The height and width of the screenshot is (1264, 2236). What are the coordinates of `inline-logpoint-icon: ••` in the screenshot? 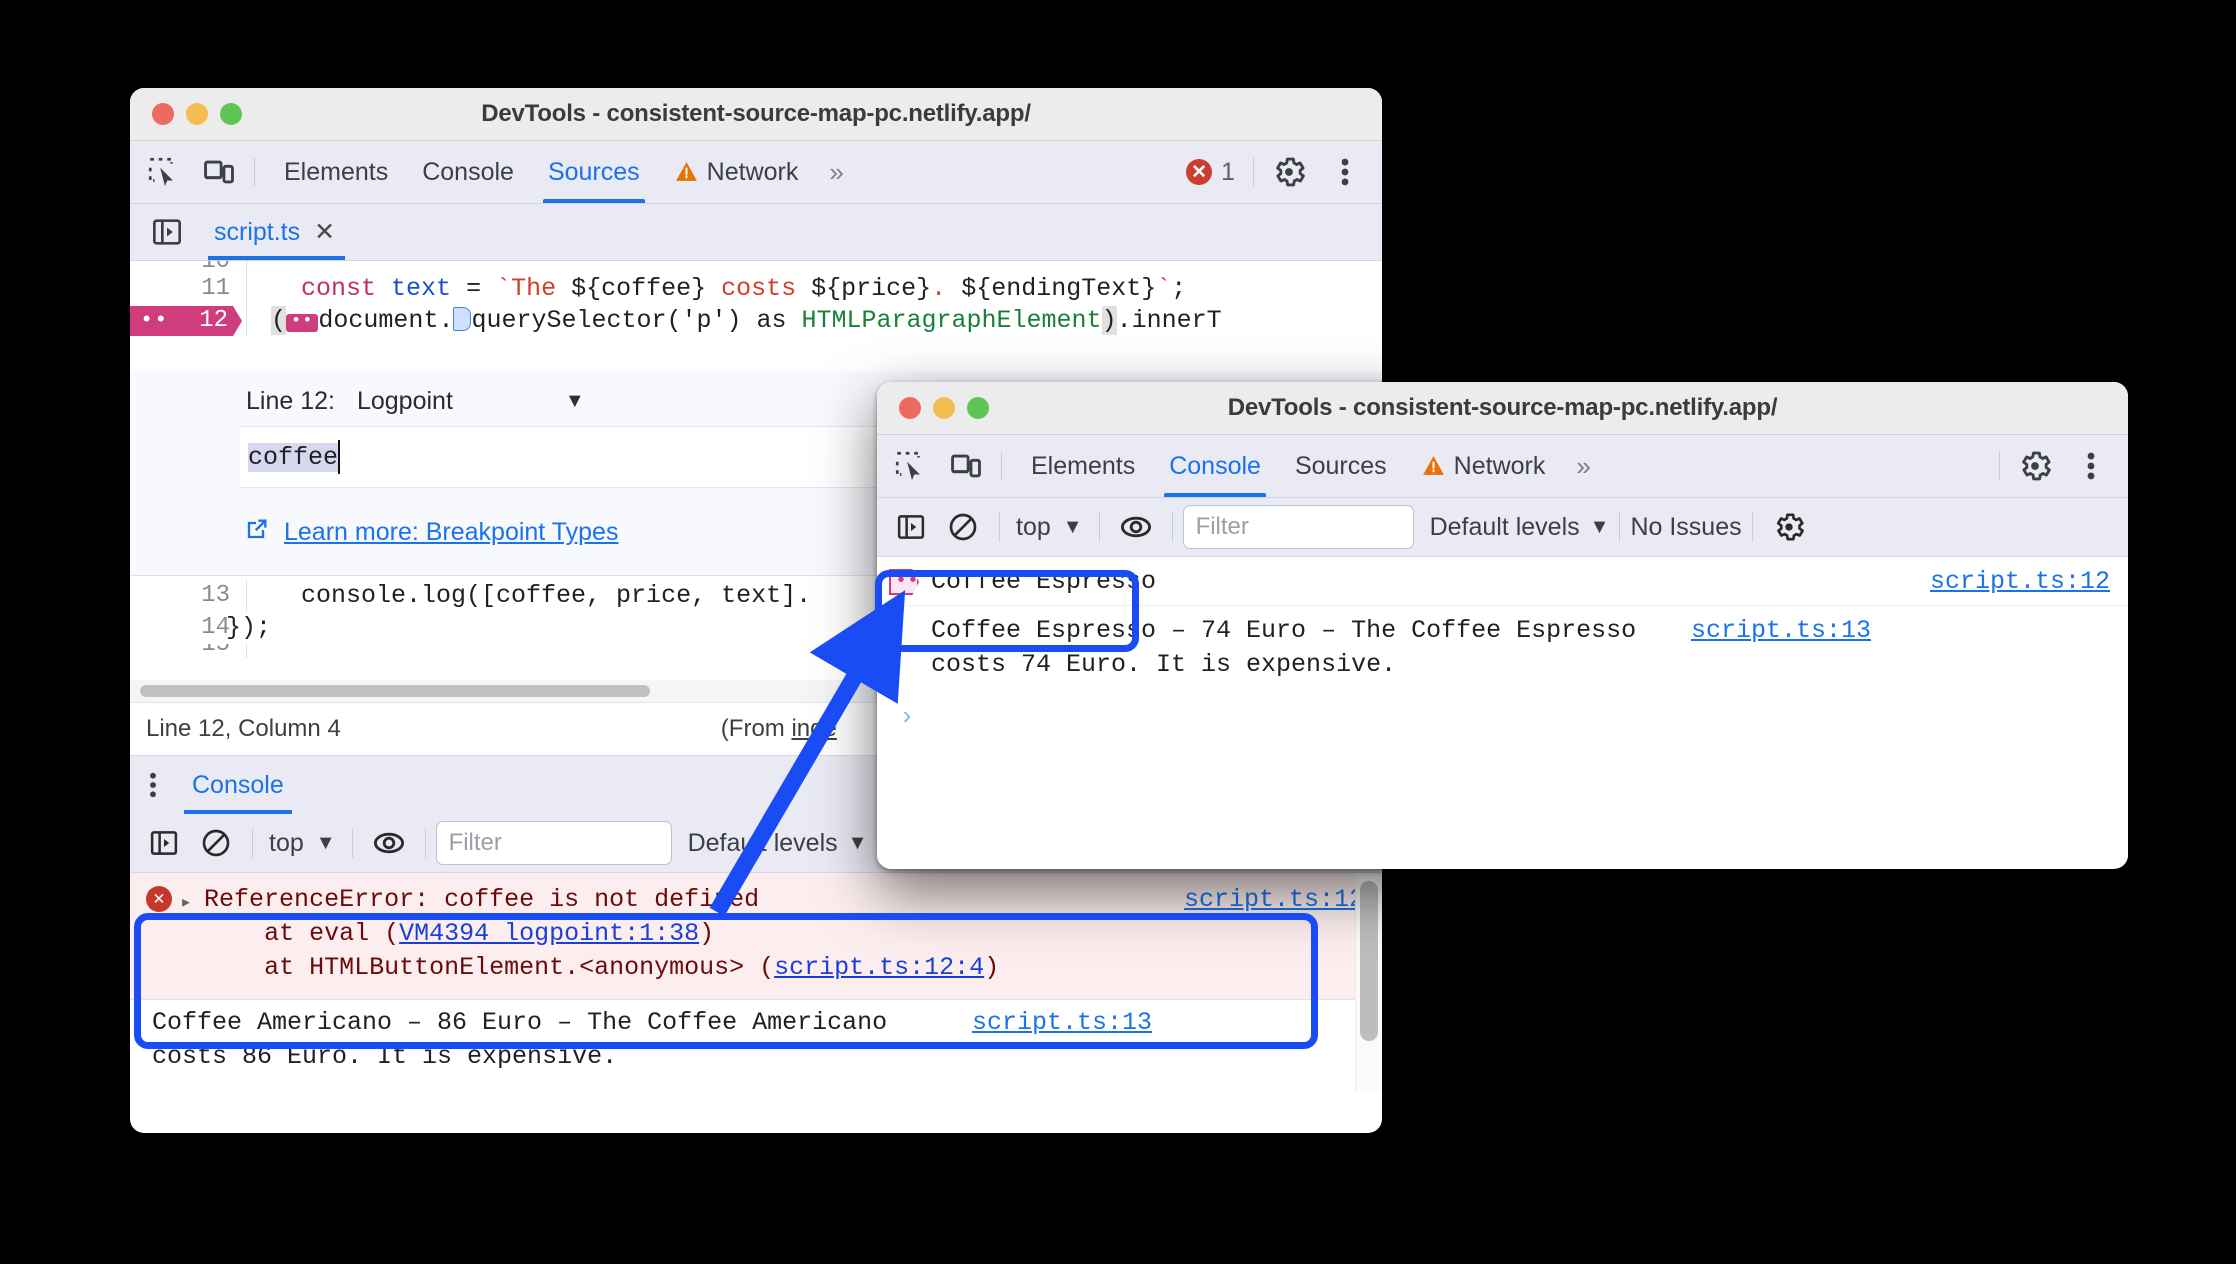 It's located at (302, 322).